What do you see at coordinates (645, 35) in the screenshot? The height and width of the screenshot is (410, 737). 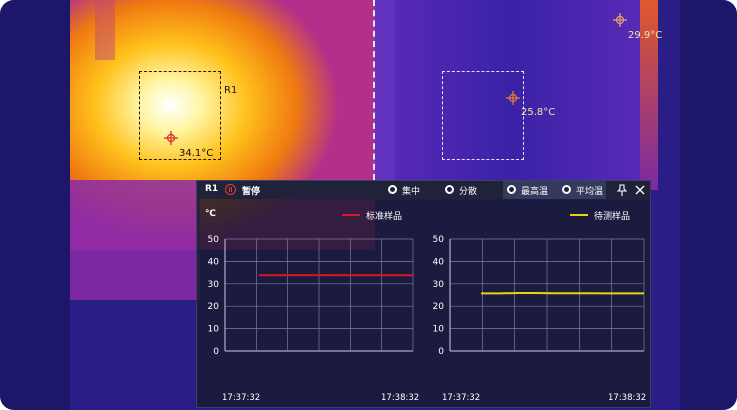 I see `spot-temp-label: 29.9°C` at bounding box center [645, 35].